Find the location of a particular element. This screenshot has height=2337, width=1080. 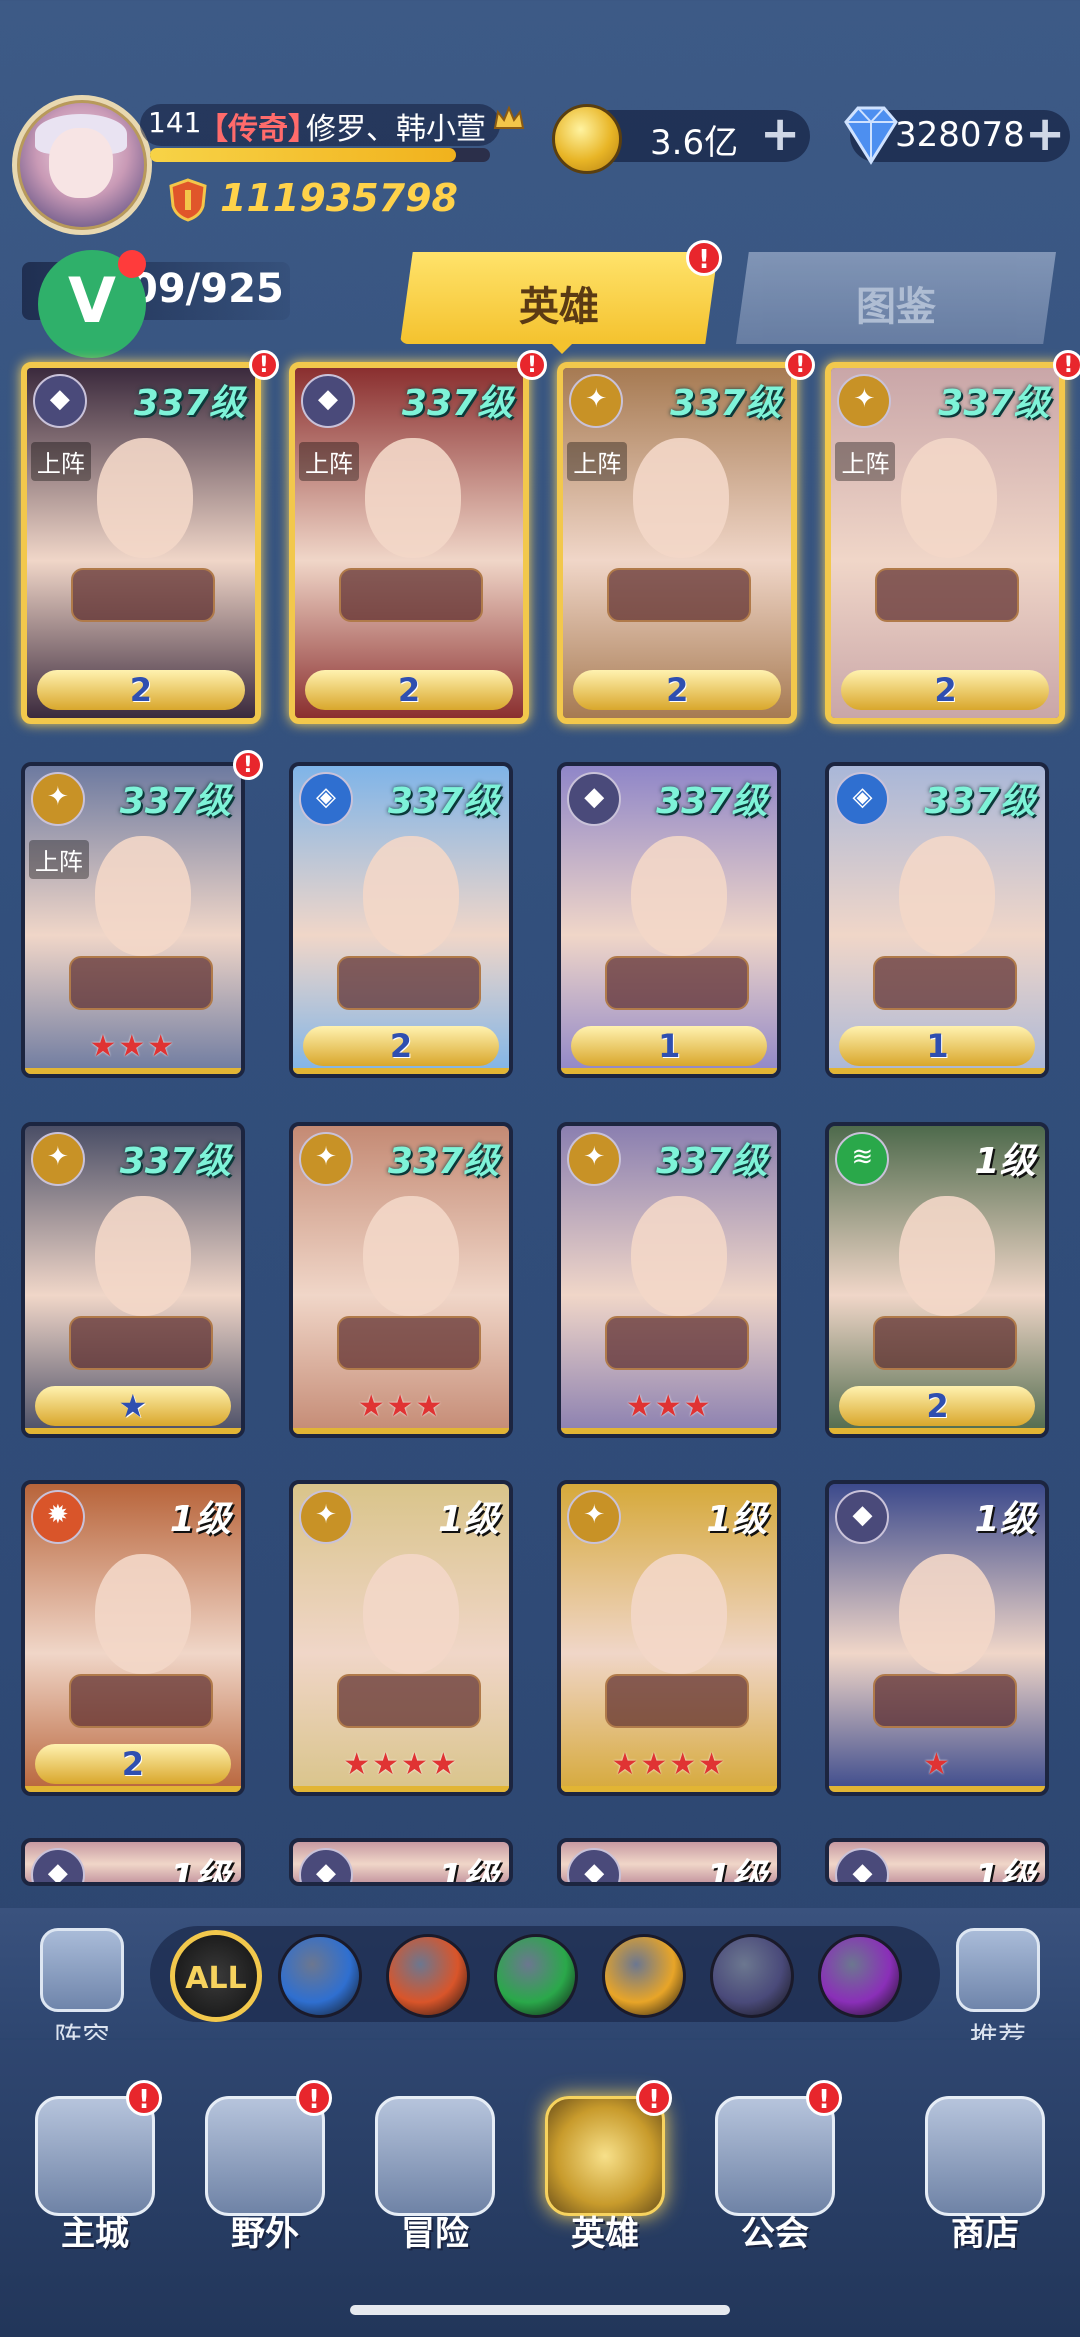

filter-void-button is located at coordinates (860, 1976).